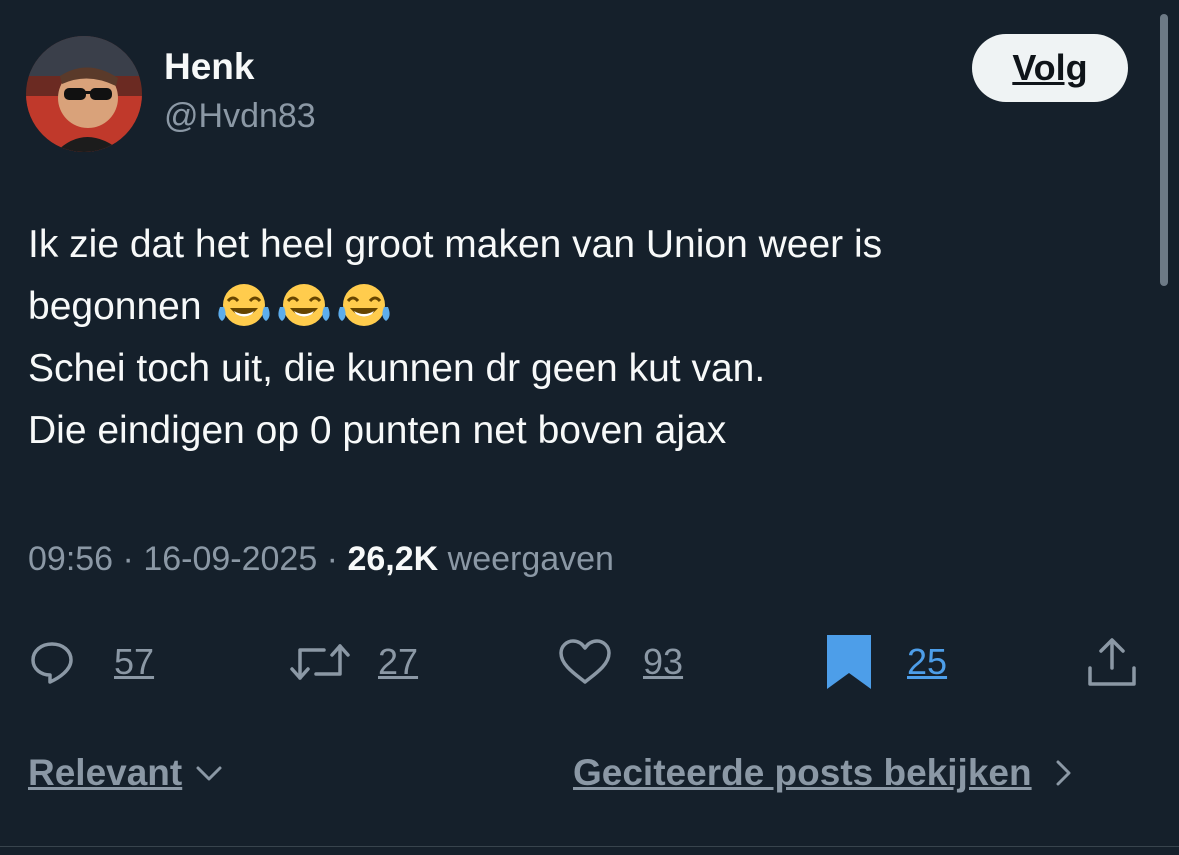 This screenshot has width=1179, height=855. Describe the element at coordinates (583, 307) in the screenshot. I see `tweet-line: begonnen` at that location.